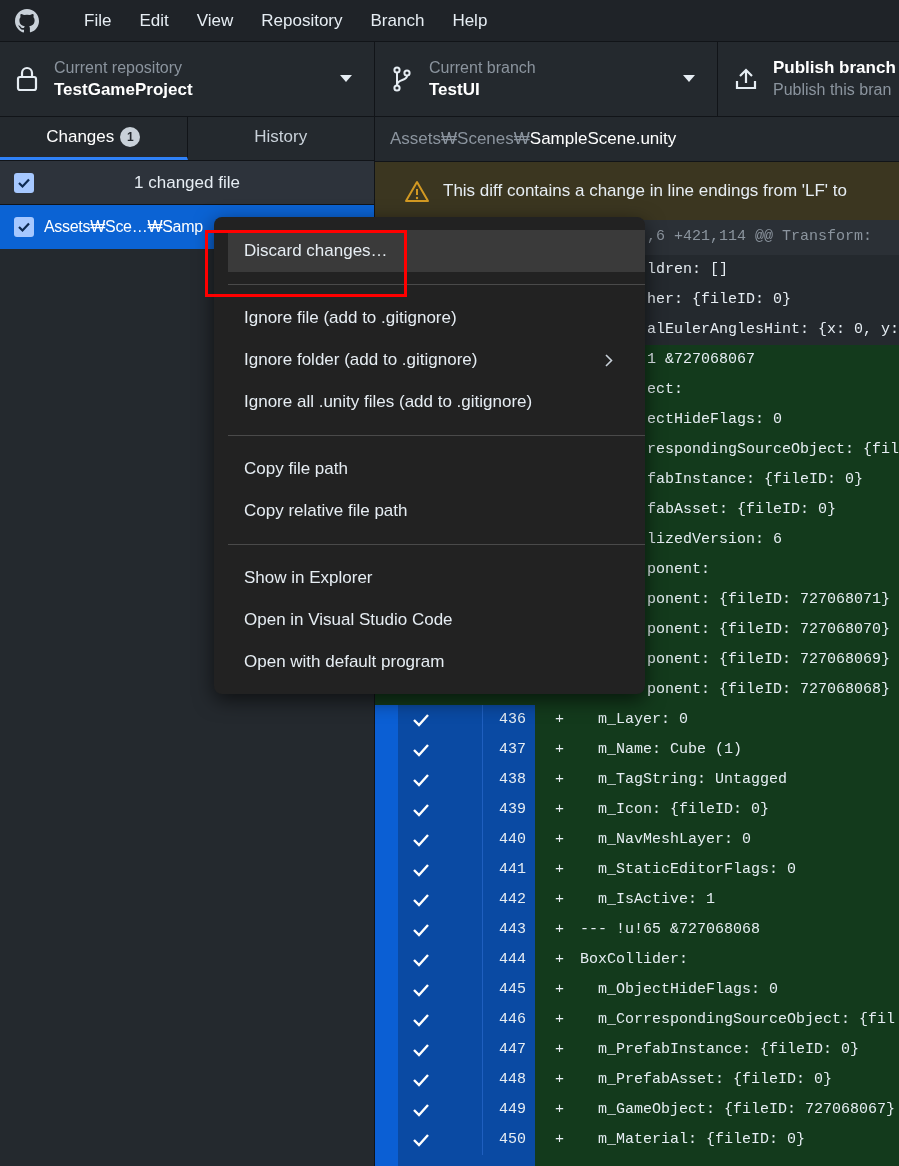 This screenshot has height=1166, width=899. What do you see at coordinates (742, 509) in the screenshot?
I see `code-line: fabAsset: {fileID: 0}` at bounding box center [742, 509].